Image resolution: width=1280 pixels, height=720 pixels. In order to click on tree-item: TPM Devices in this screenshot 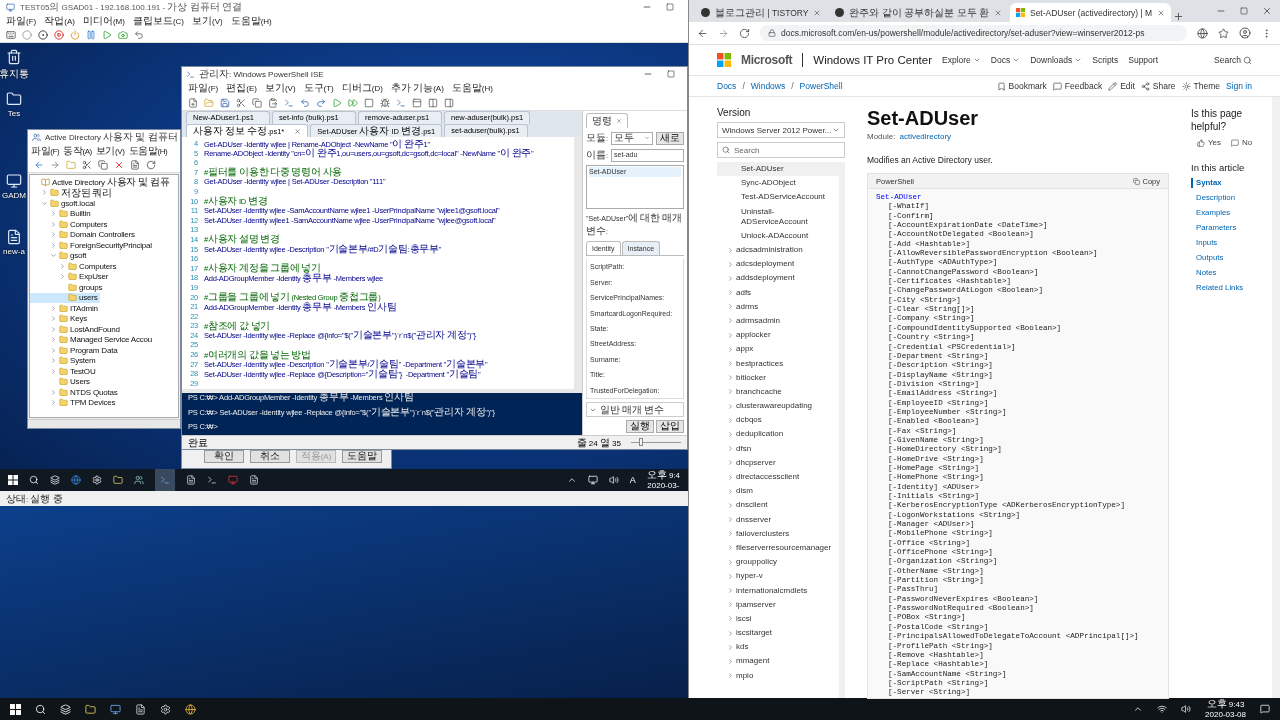, I will do `click(74, 402)`.